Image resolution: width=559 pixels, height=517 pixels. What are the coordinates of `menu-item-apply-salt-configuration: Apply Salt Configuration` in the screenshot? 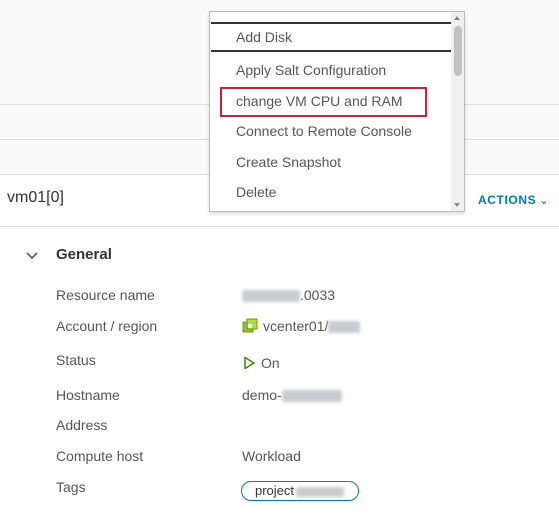 It's located at (331, 70).